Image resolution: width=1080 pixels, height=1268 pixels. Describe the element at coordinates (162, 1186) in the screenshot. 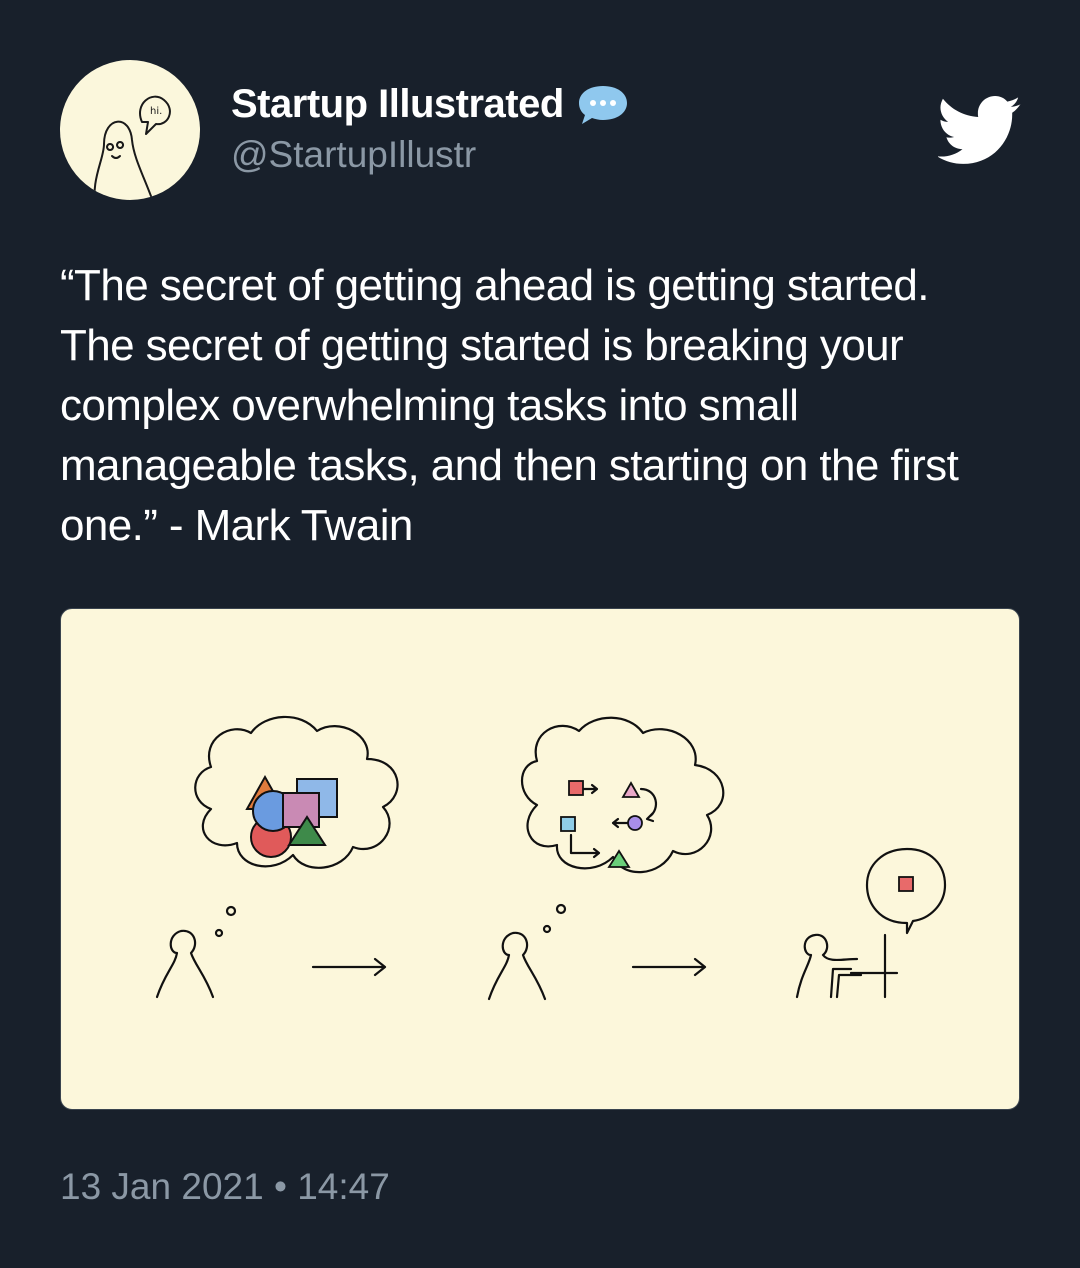

I see `tweet-date: 13 Jan 2021` at that location.